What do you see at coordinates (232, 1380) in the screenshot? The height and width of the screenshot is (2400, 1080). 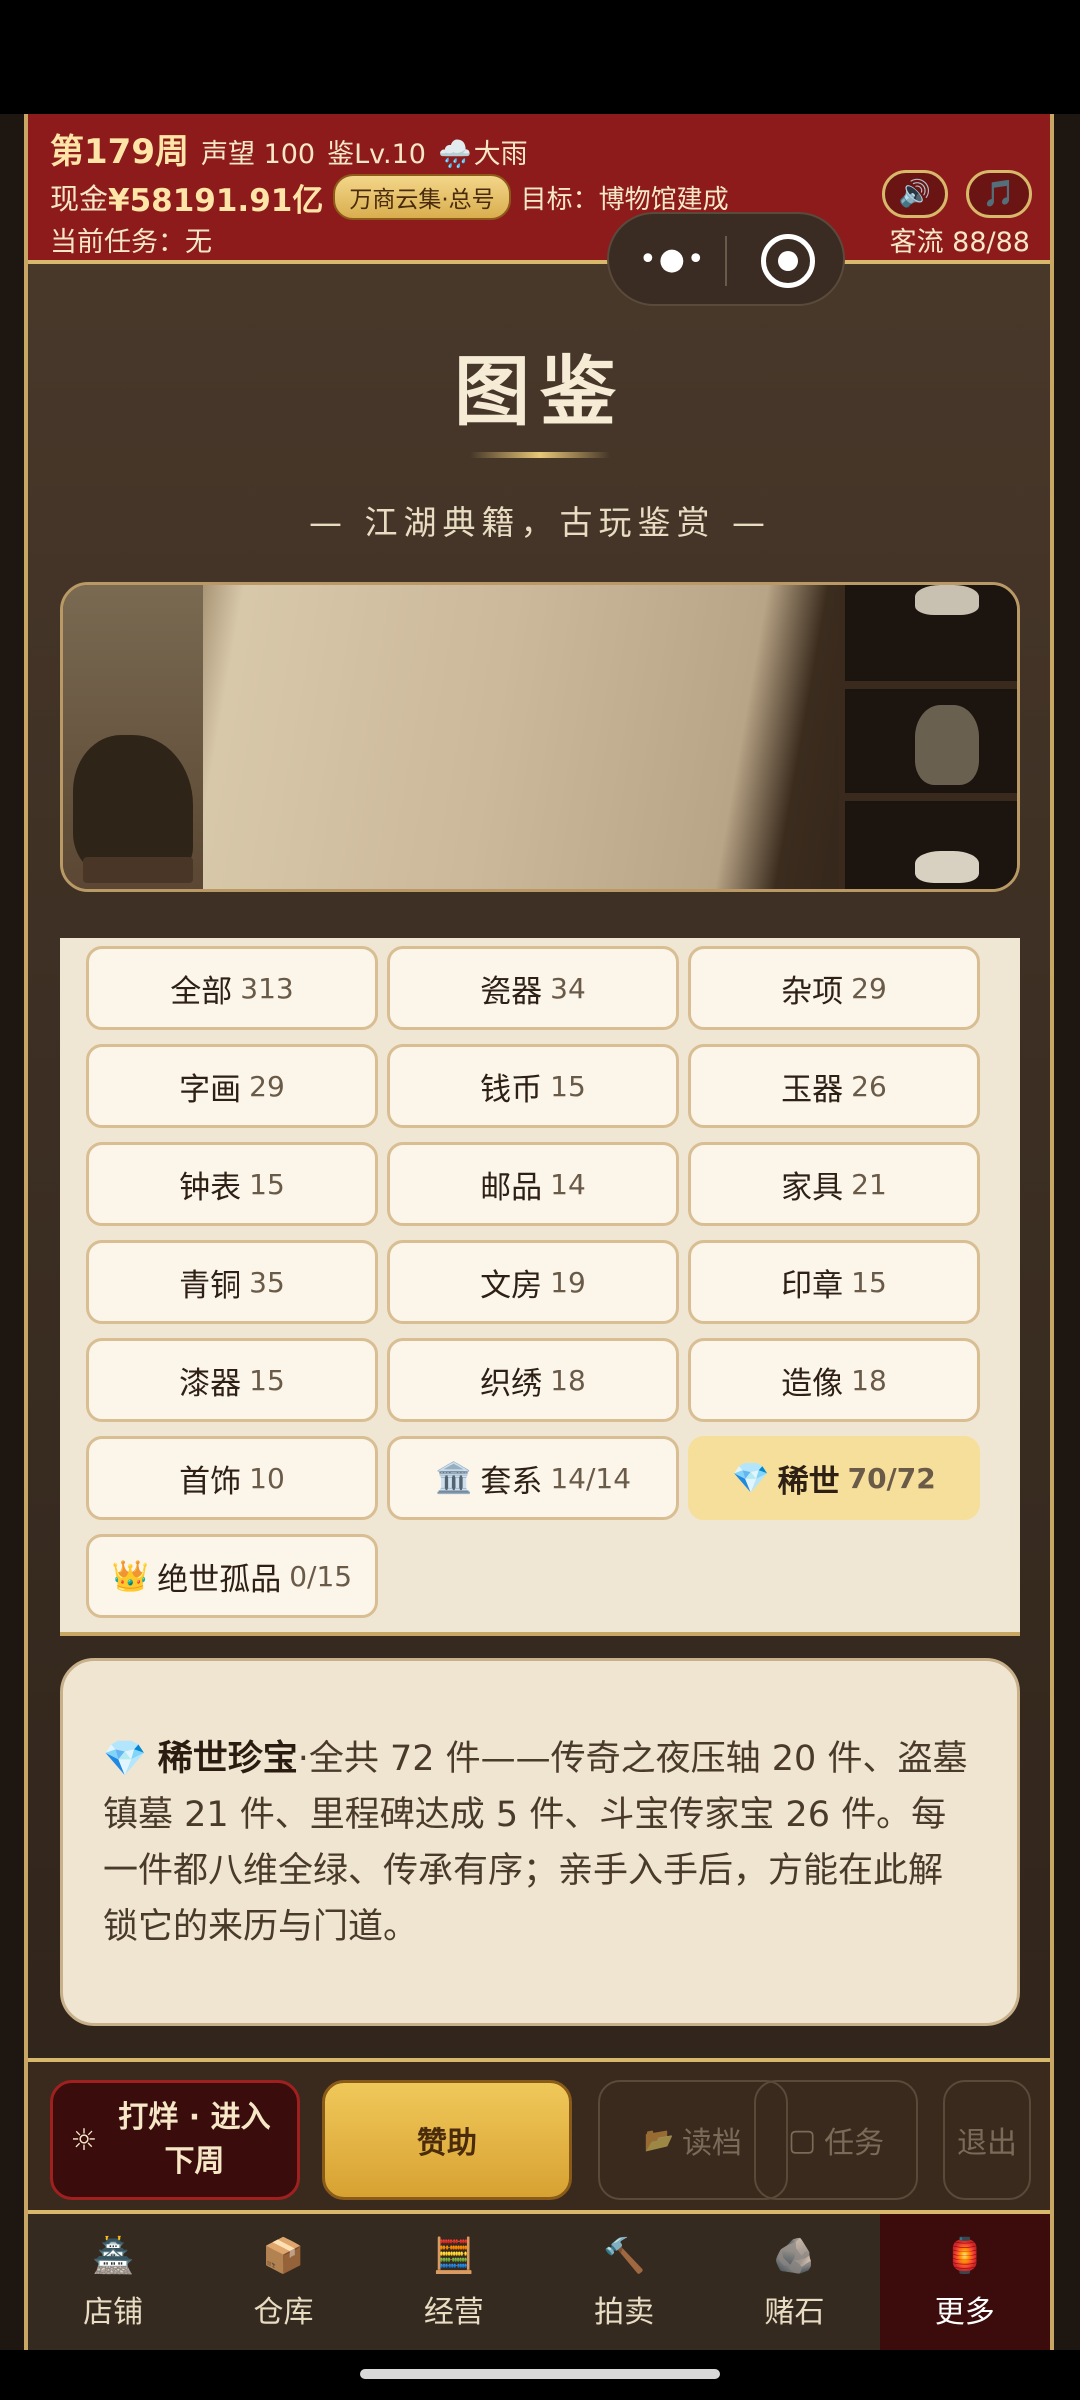 I see `category-button-13: 漆器 15` at bounding box center [232, 1380].